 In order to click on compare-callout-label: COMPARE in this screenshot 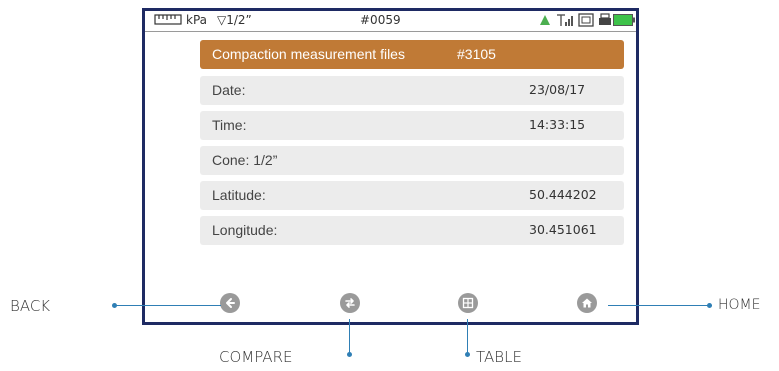, I will do `click(256, 357)`.